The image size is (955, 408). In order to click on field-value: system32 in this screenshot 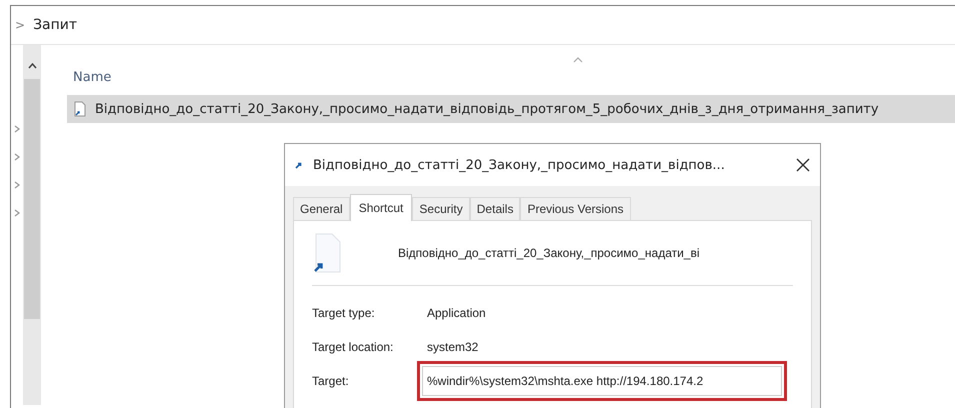, I will do `click(452, 347)`.